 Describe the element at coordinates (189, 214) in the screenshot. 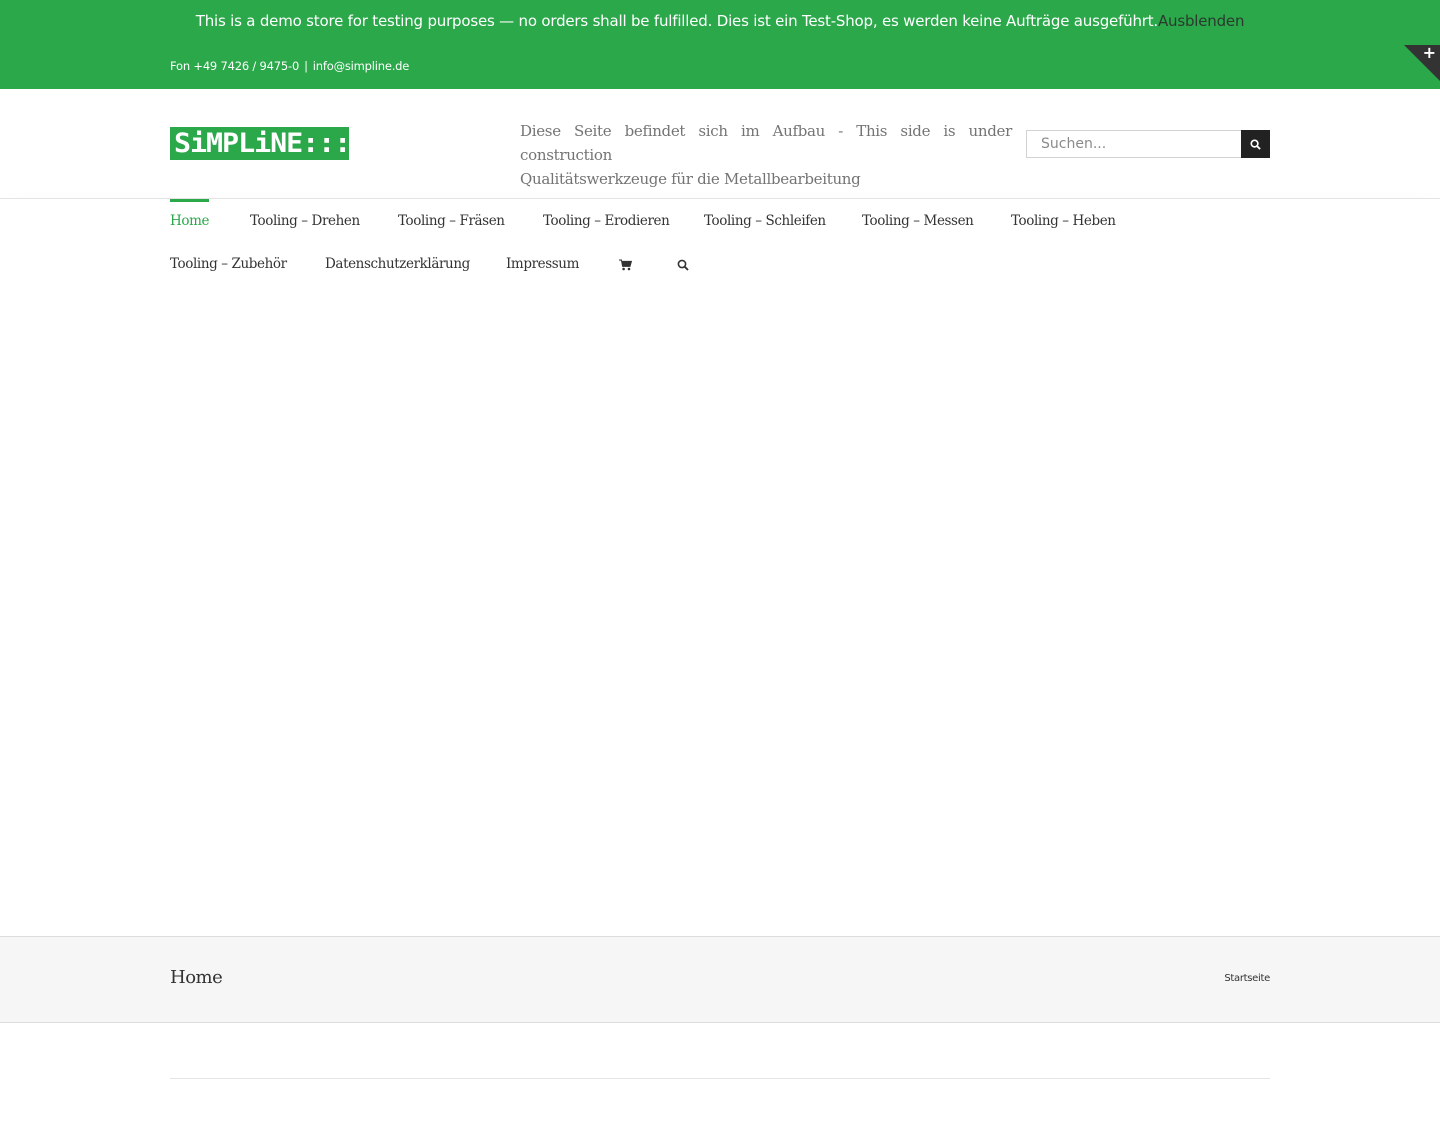

I see `nav-item-home: Home` at that location.